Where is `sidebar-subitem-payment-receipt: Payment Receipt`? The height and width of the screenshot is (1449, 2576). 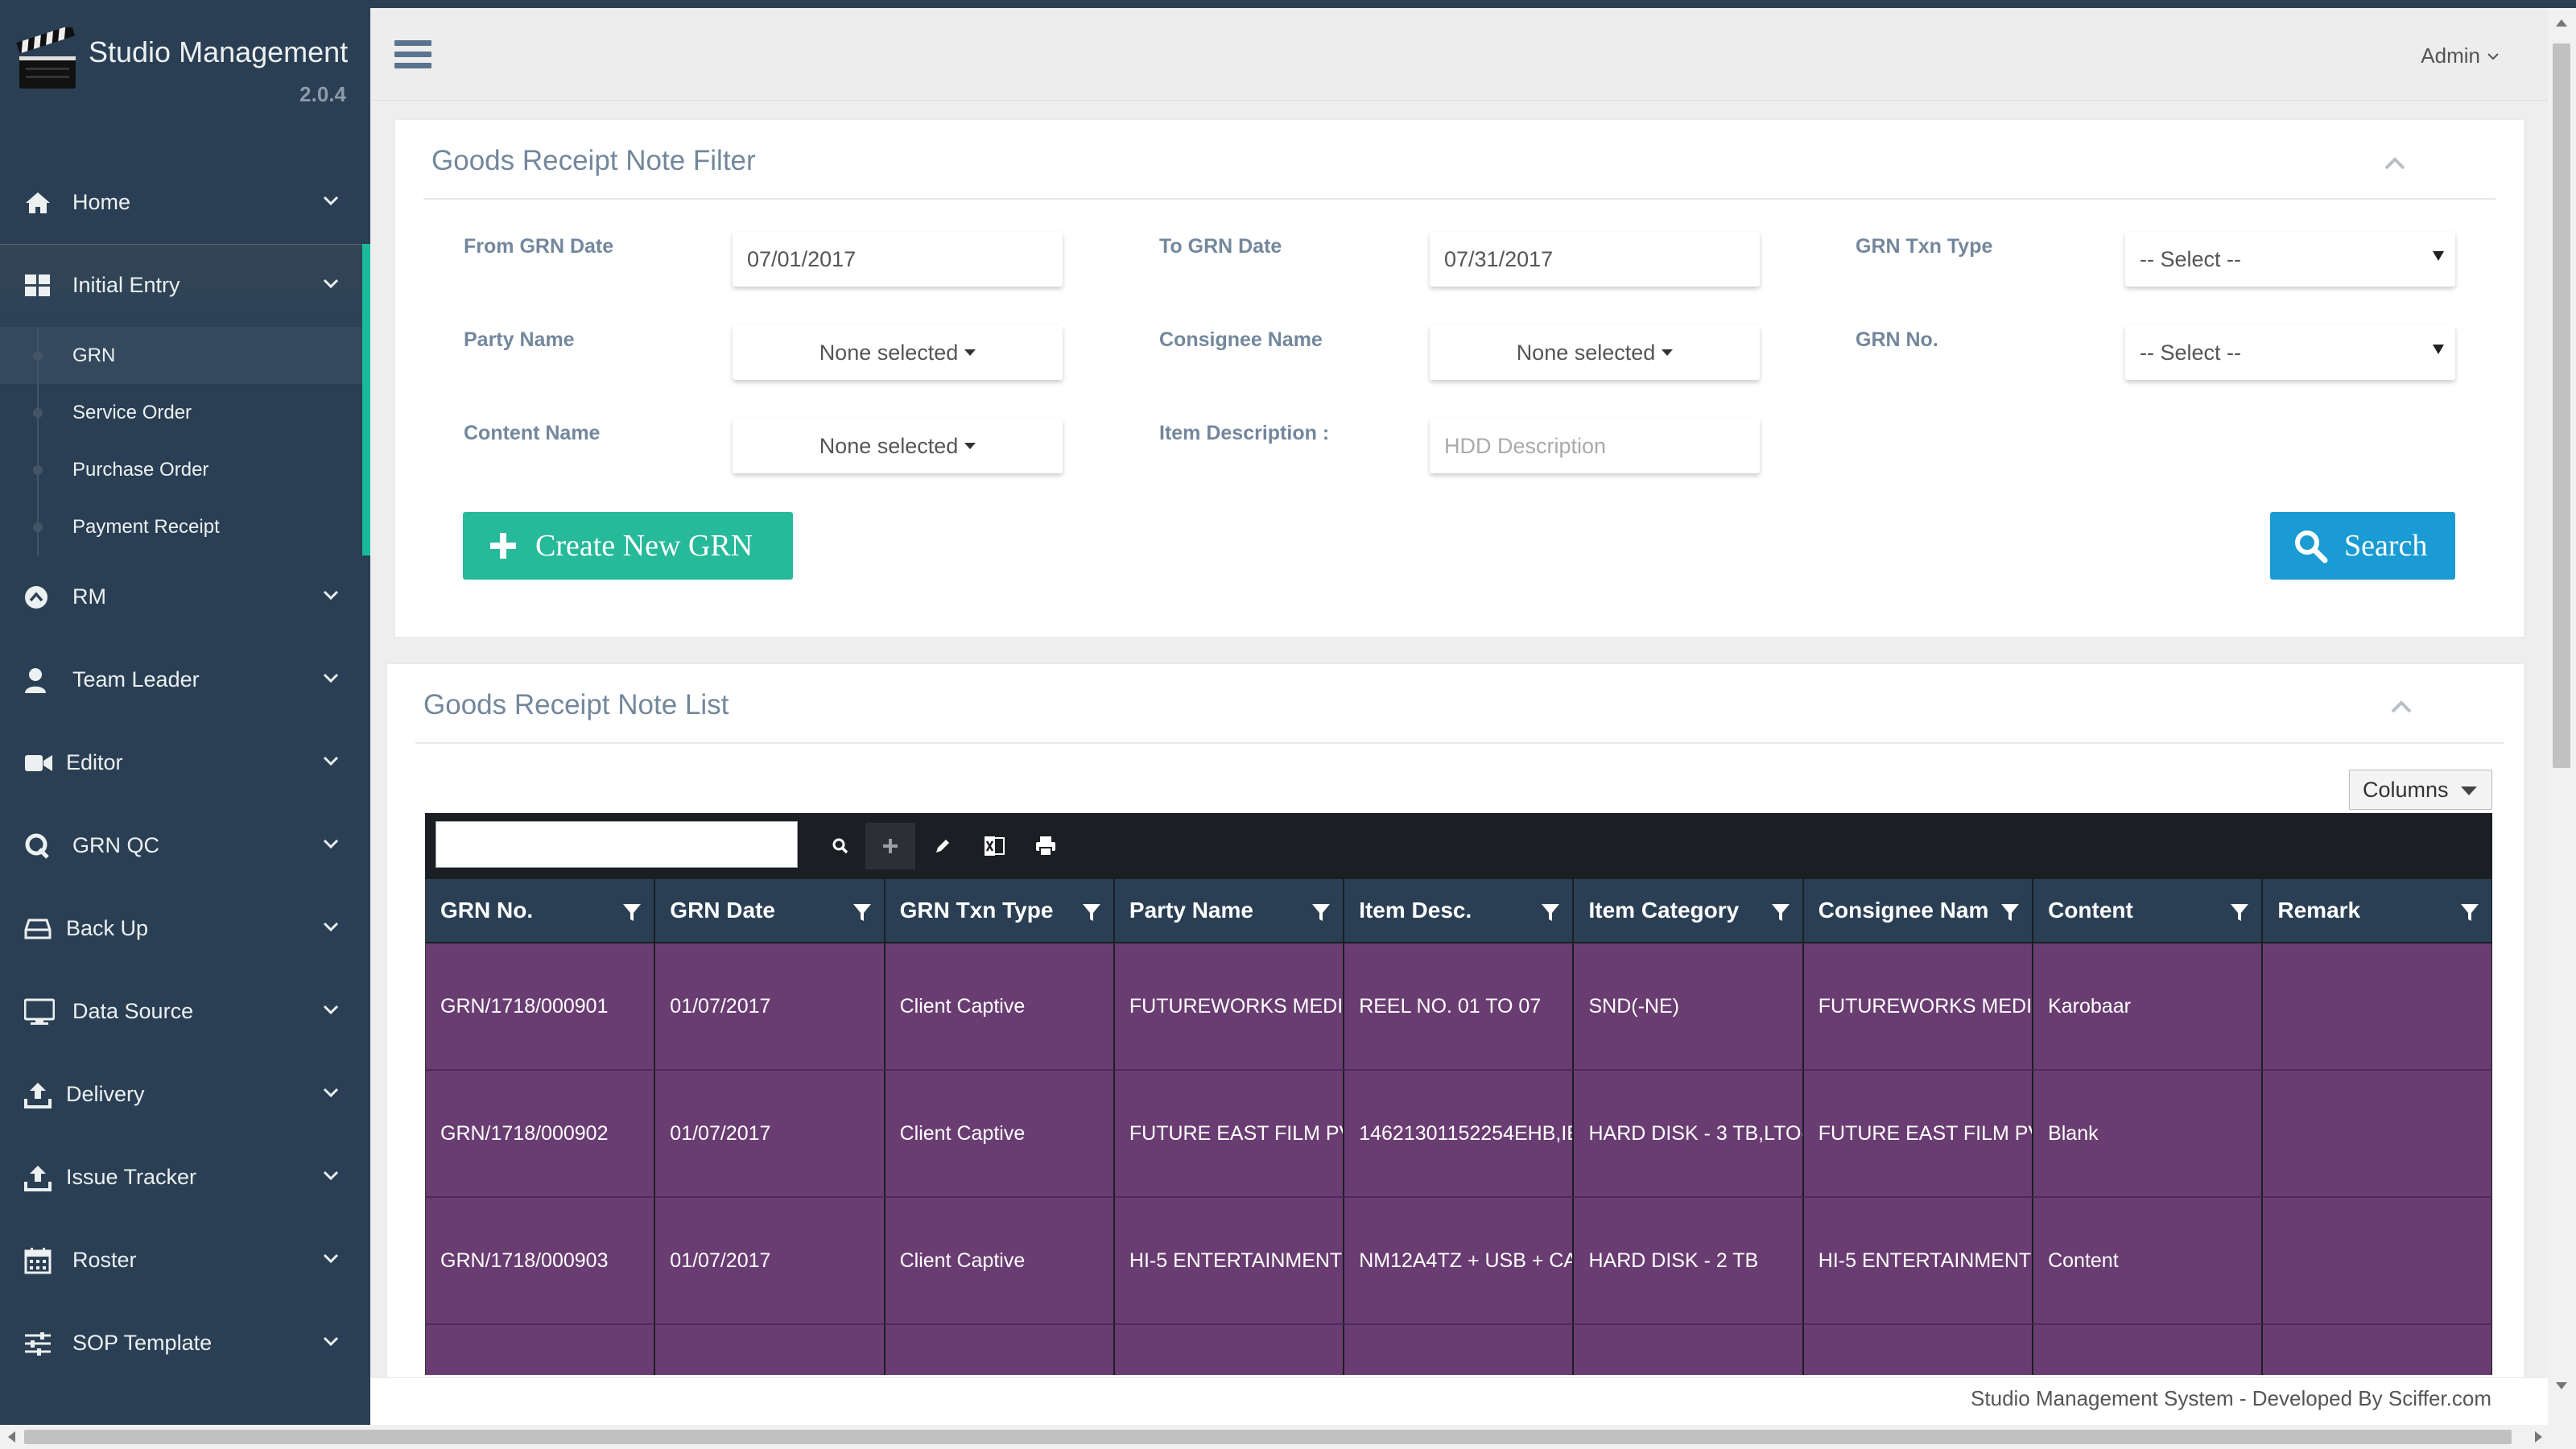 sidebar-subitem-payment-receipt: Payment Receipt is located at coordinates (181, 526).